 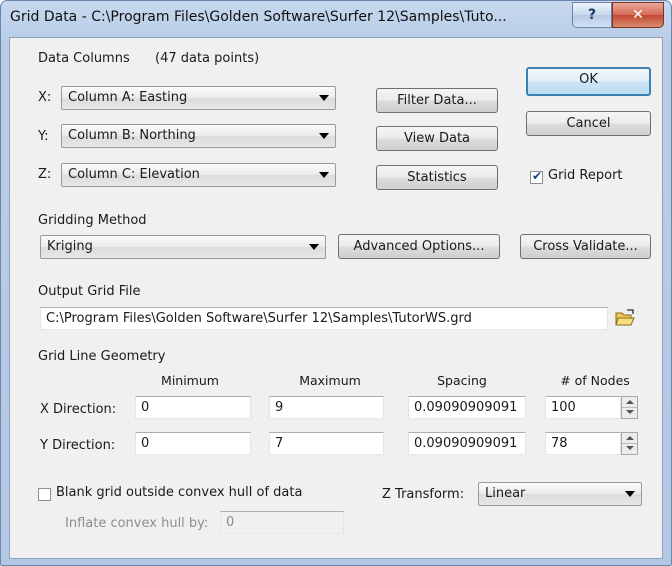 I want to click on cancel-button: Cancel, so click(x=588, y=123).